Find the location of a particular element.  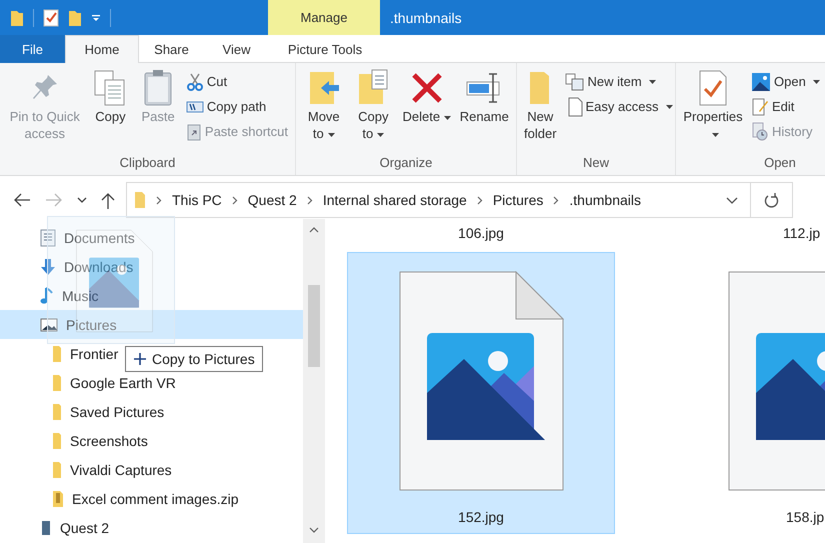

breadcrumb-item: Pictures is located at coordinates (518, 200).